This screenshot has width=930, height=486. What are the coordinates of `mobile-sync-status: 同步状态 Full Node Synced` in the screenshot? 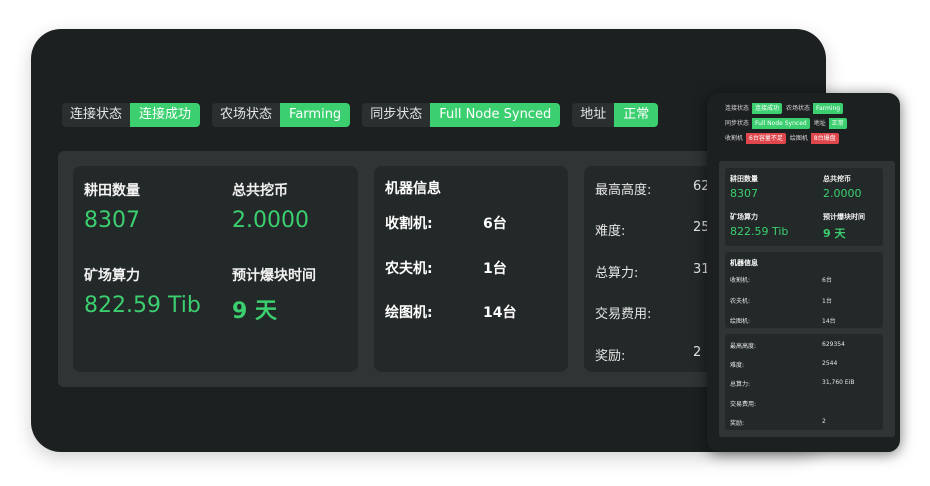 It's located at (767, 123).